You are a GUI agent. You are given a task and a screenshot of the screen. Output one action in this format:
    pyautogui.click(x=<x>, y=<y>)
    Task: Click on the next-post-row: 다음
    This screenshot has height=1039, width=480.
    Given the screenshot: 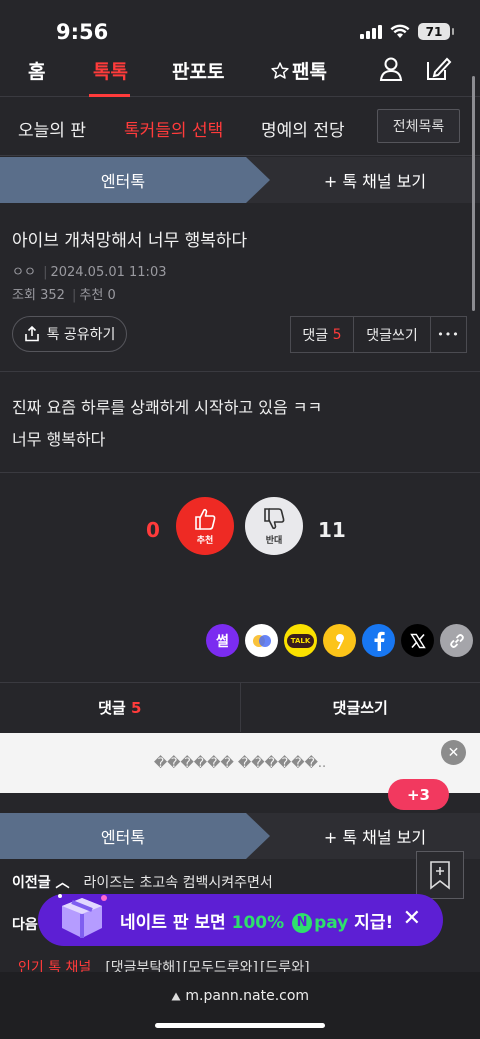 What is the action you would take?
    pyautogui.click(x=25, y=924)
    